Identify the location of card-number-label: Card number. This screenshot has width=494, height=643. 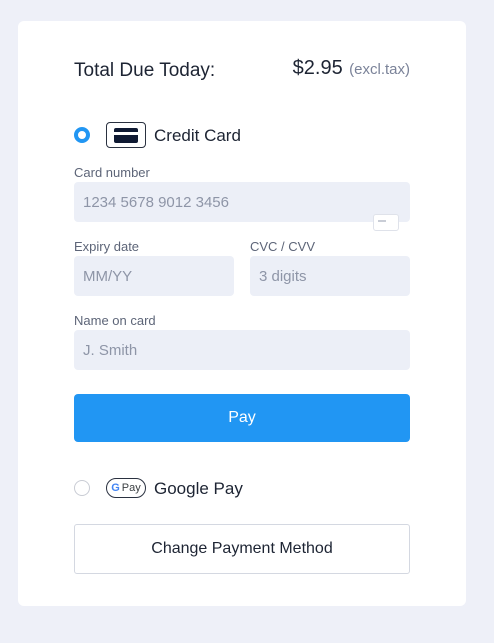
(112, 172).